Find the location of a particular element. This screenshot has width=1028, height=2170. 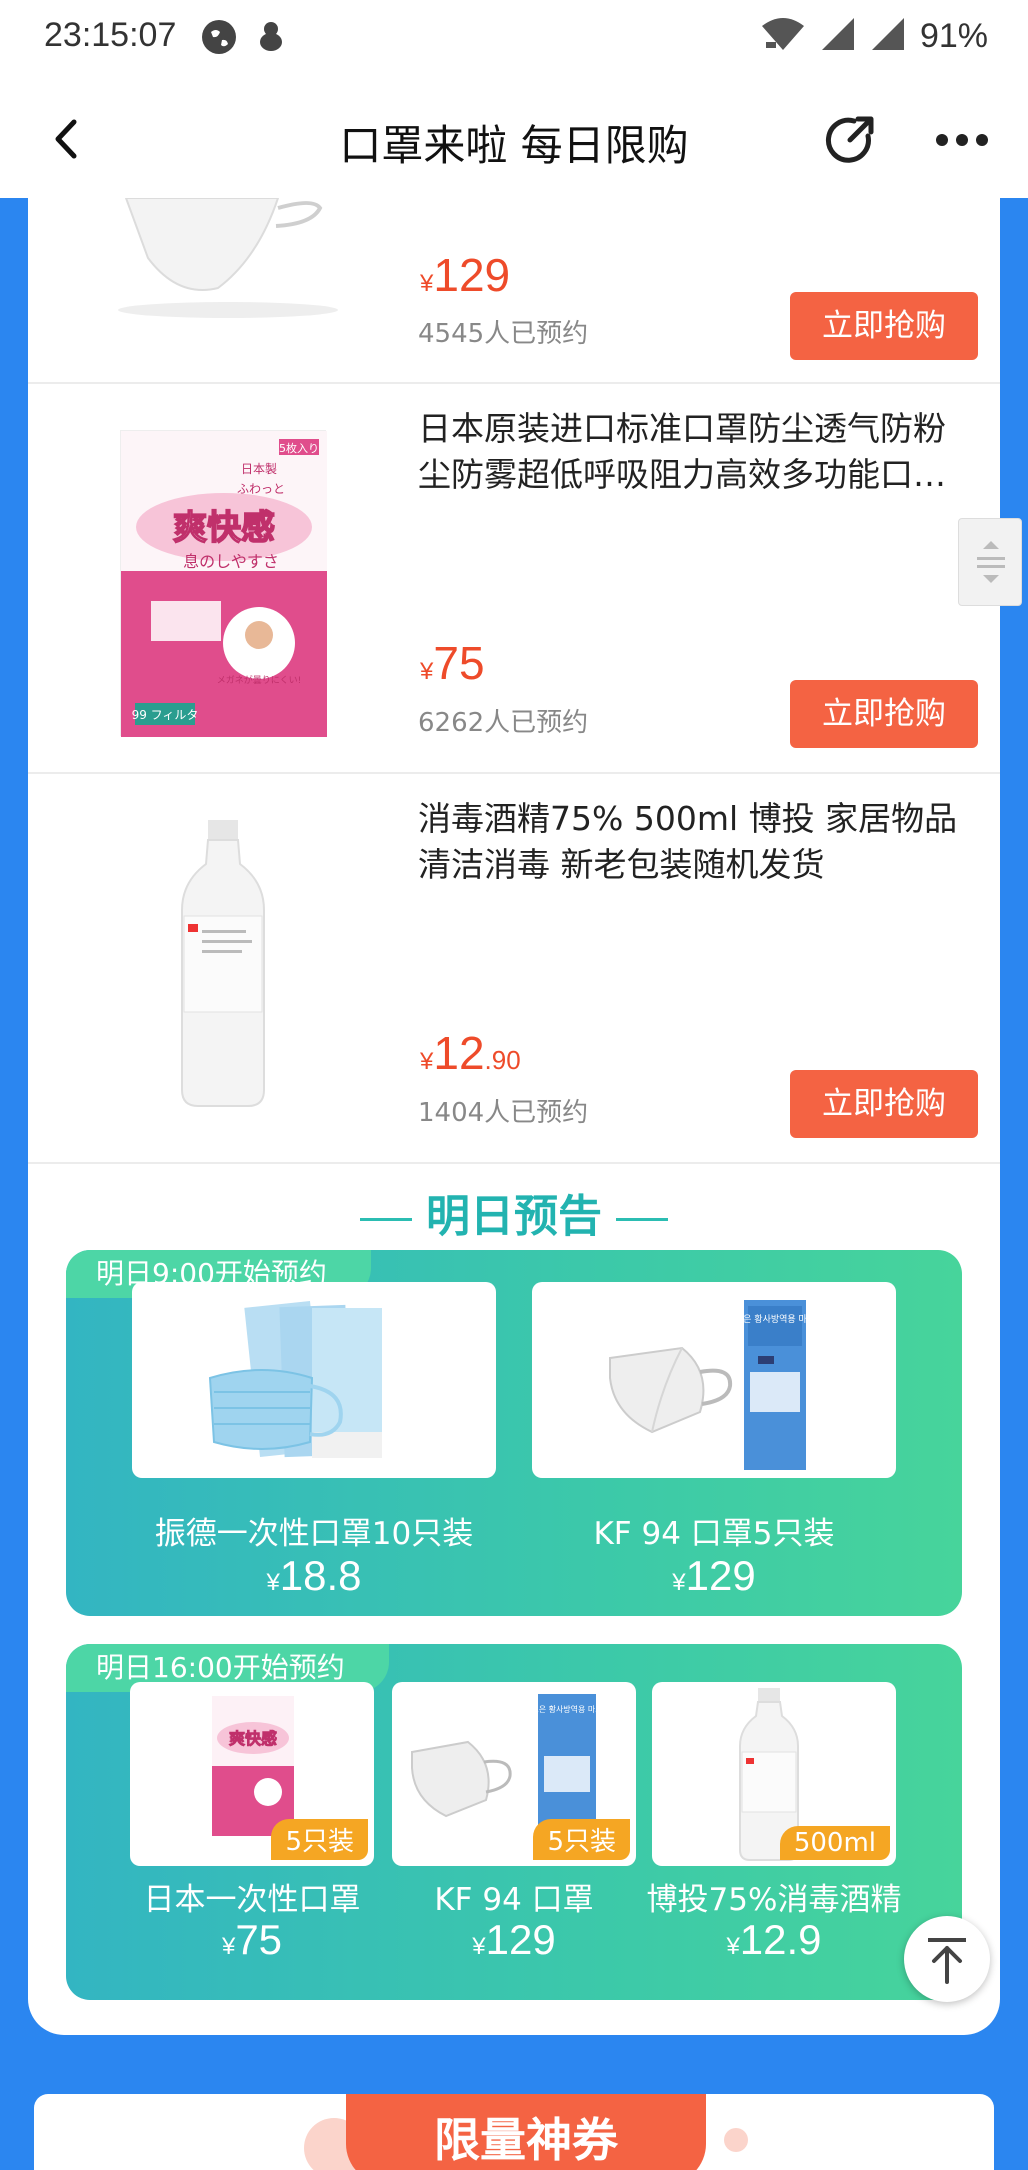

price-value: 12 is located at coordinates (459, 1053).